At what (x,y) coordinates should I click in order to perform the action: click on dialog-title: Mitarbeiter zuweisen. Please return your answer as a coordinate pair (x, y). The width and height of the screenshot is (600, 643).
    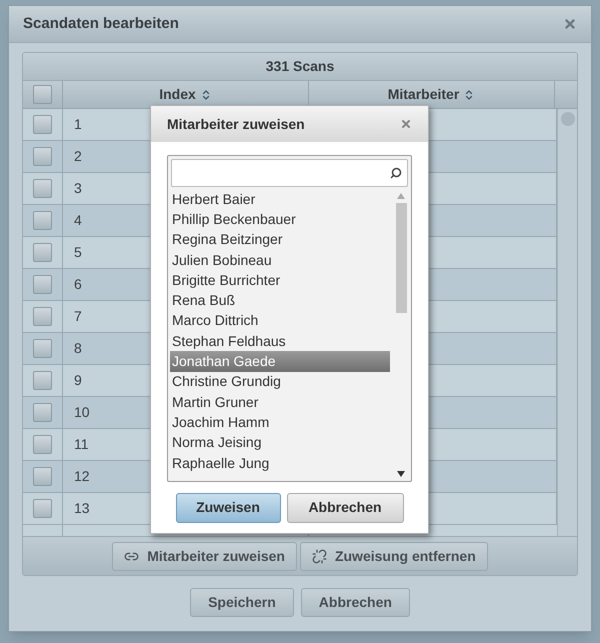
    Looking at the image, I should click on (236, 124).